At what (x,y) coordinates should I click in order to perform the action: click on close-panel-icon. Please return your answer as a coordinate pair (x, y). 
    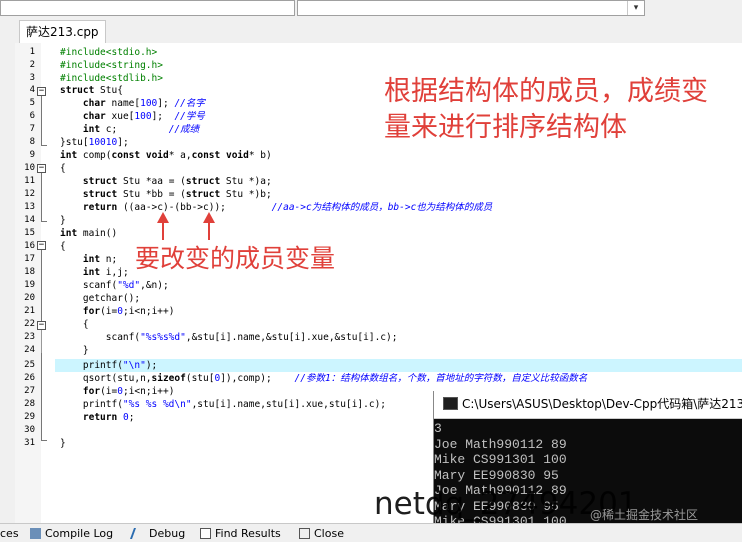
    Looking at the image, I should click on (304, 533).